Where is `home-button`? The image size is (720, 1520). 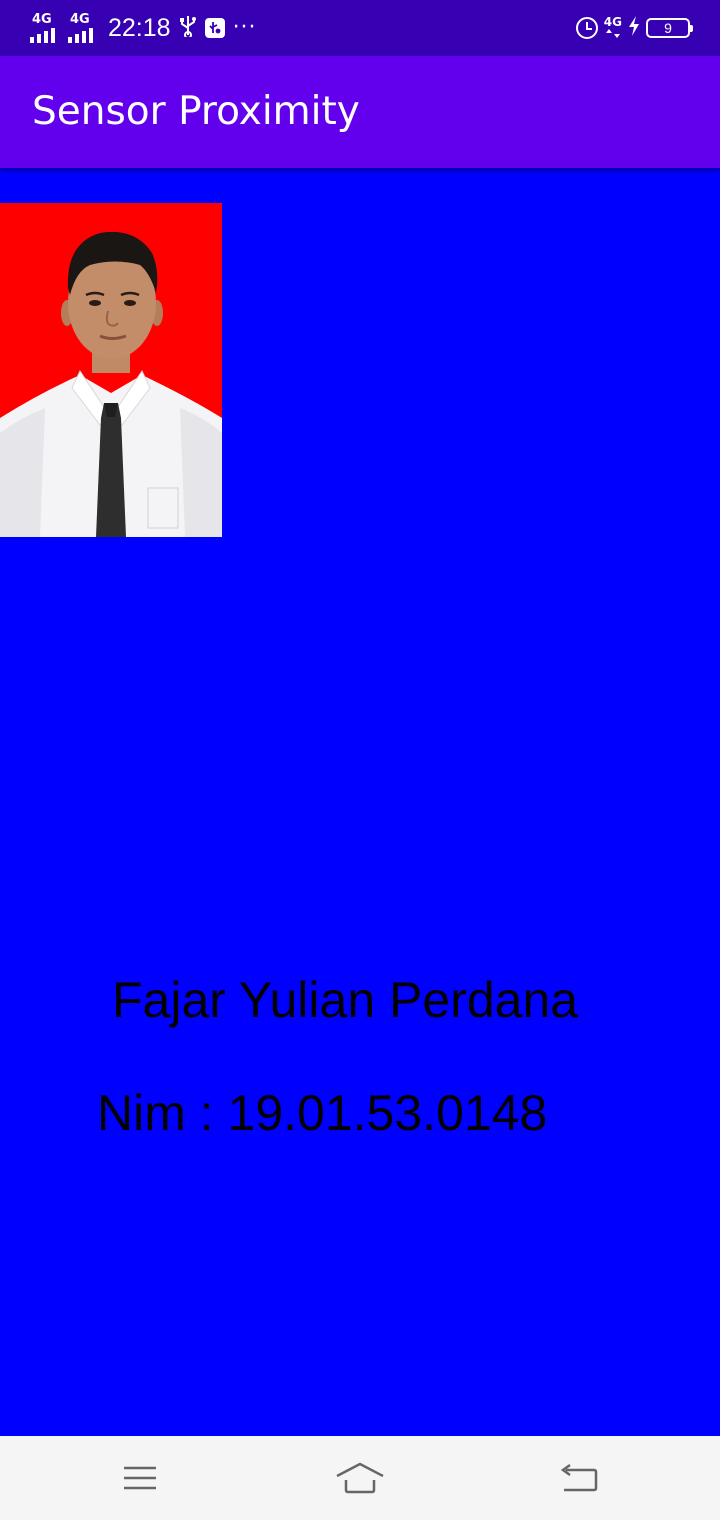 home-button is located at coordinates (360, 1478).